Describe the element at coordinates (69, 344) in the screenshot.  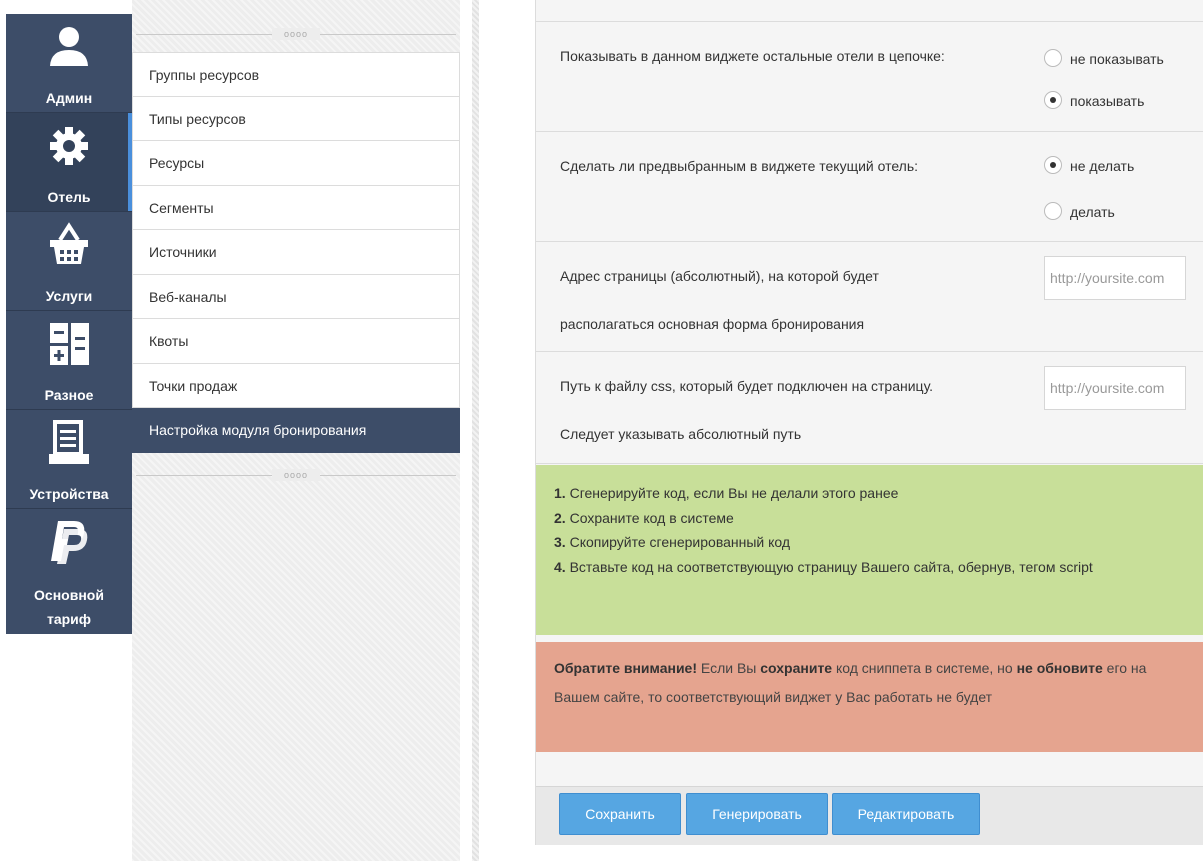
I see `calculator-icon` at that location.